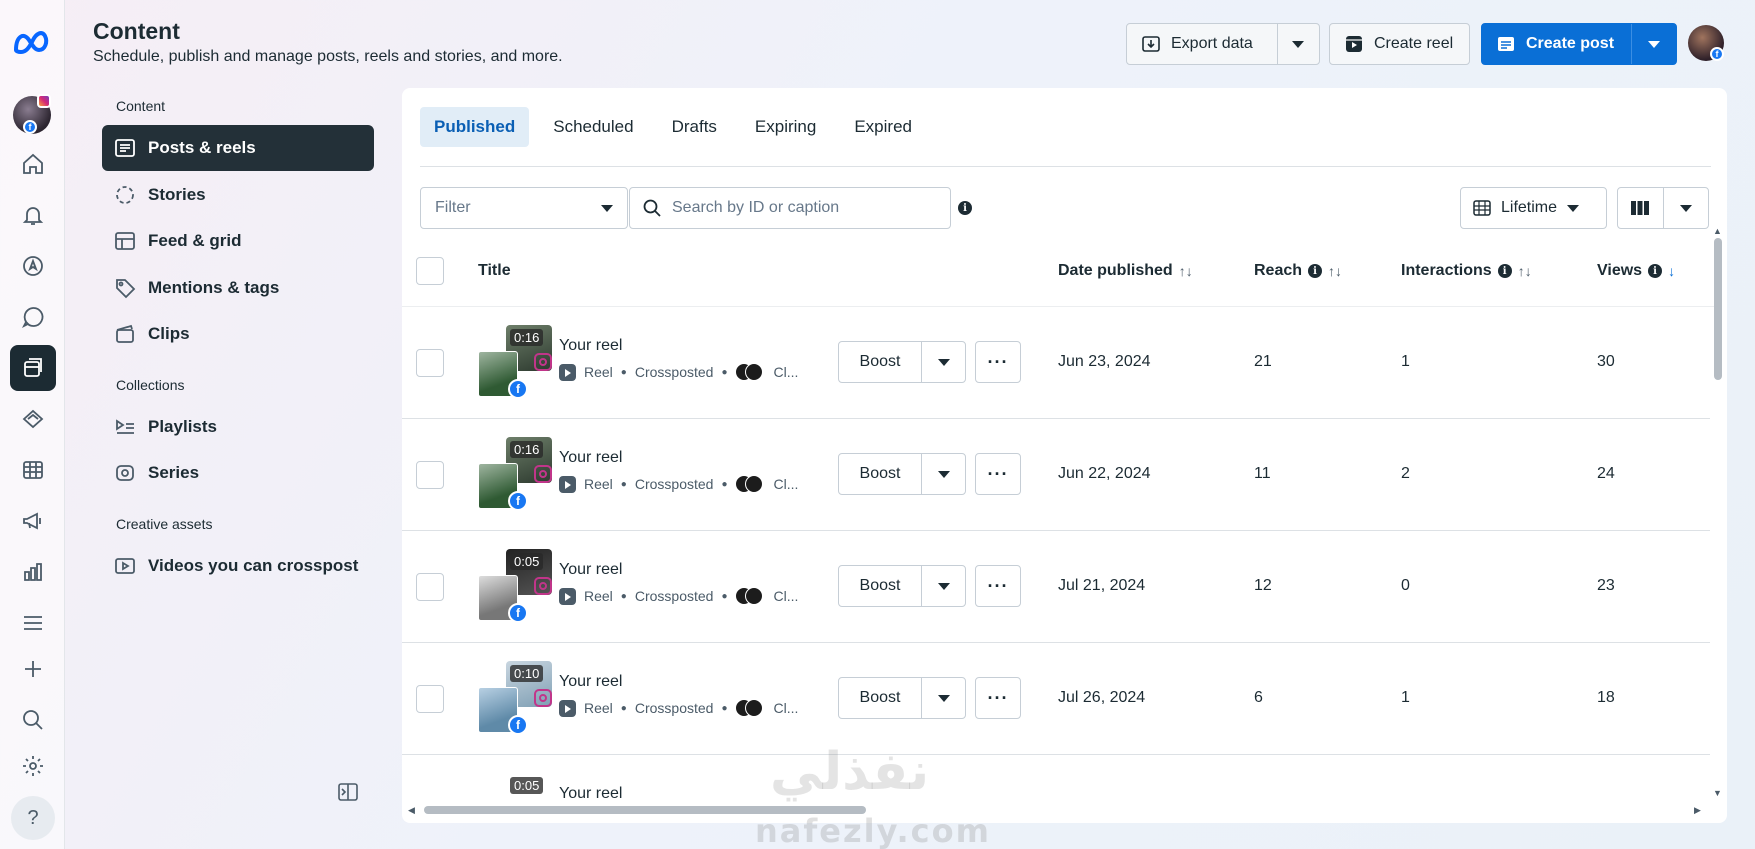 This screenshot has height=849, width=1755. Describe the element at coordinates (1556, 44) in the screenshot. I see `create-post-button: Create post` at that location.